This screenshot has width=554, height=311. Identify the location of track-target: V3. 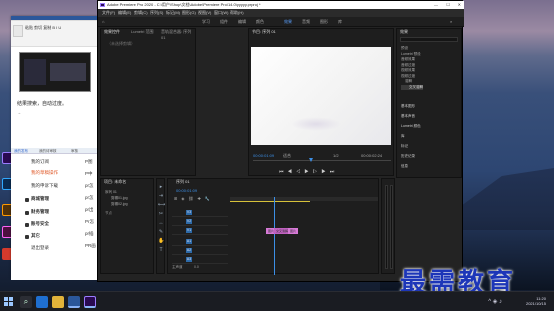
(189, 212).